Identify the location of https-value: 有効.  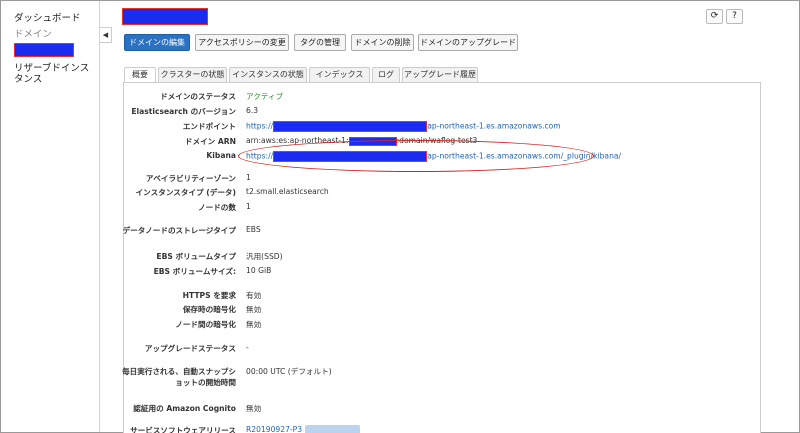
(254, 295).